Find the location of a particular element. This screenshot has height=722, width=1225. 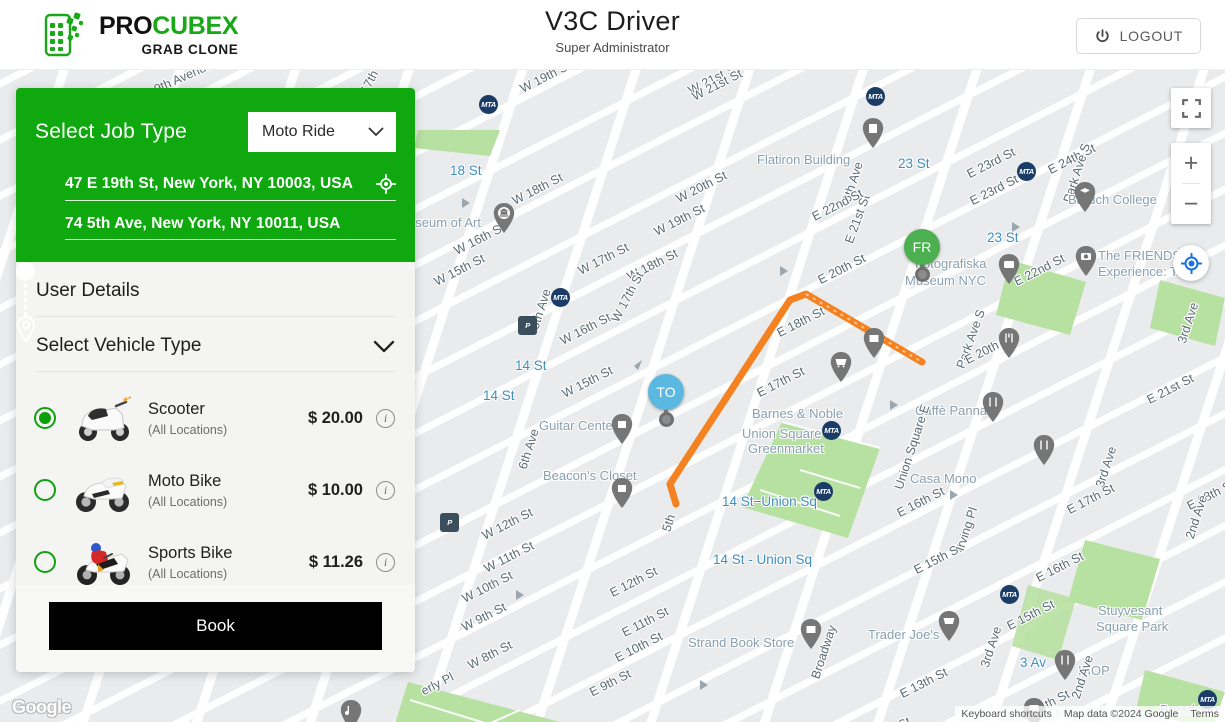

brand-logo: PROCUBEX GRAB CLONE is located at coordinates (138, 35).